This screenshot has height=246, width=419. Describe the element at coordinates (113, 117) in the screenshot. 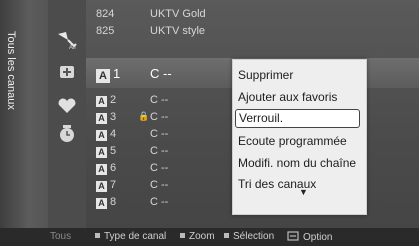

I see `channel-num: 3` at that location.